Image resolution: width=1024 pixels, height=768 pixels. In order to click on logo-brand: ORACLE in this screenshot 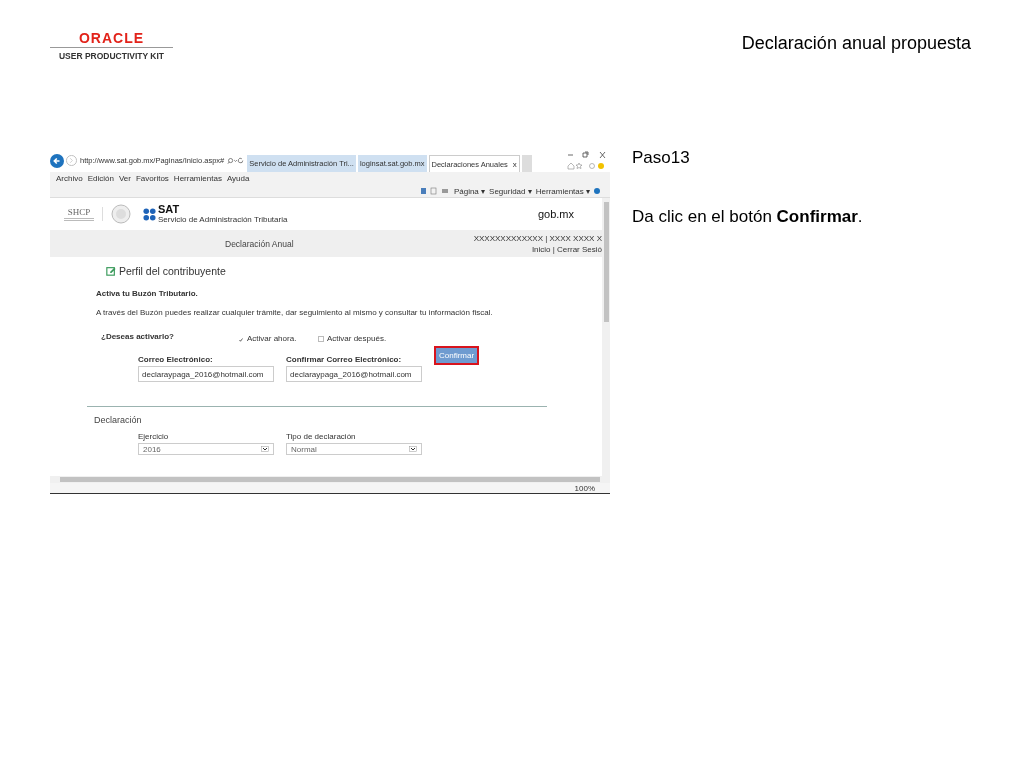, I will do `click(111, 39)`.